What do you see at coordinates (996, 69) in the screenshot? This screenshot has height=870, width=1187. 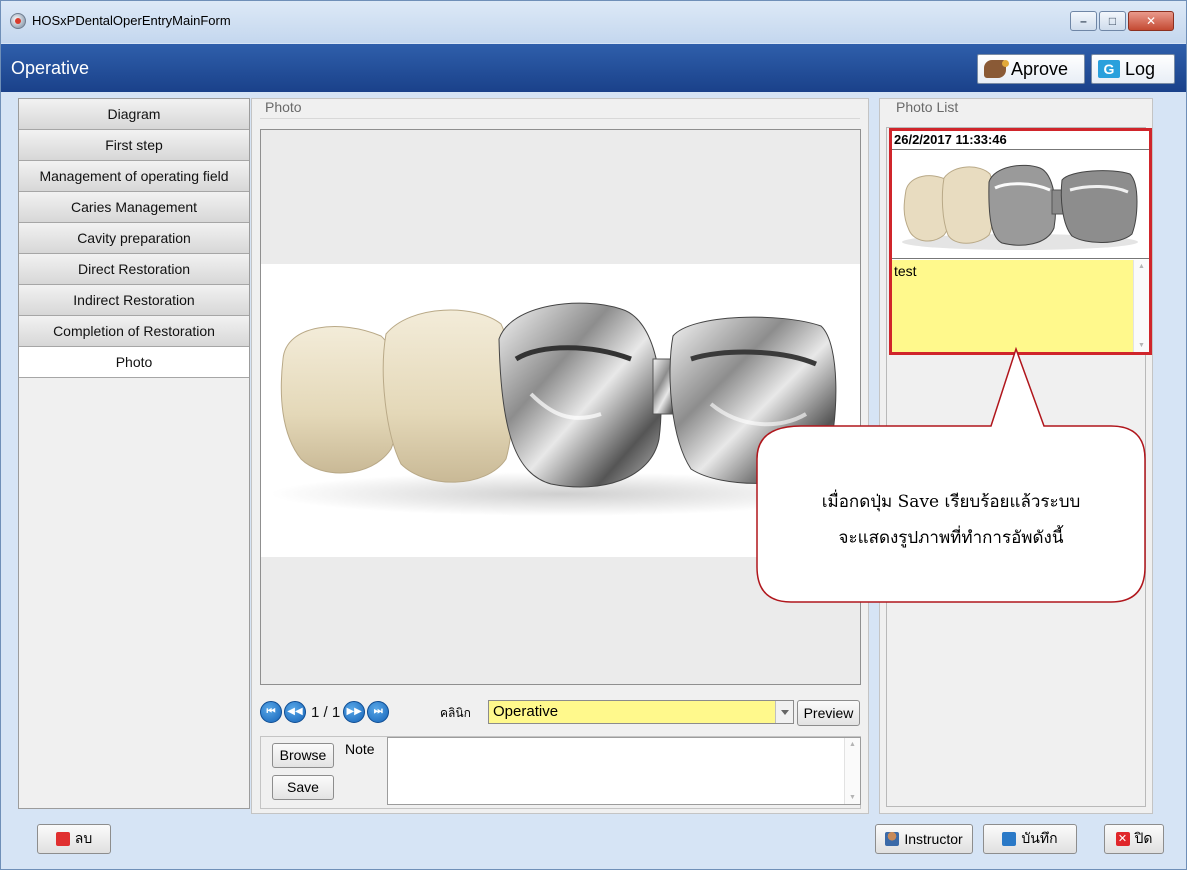 I see `approve-hand-icon` at bounding box center [996, 69].